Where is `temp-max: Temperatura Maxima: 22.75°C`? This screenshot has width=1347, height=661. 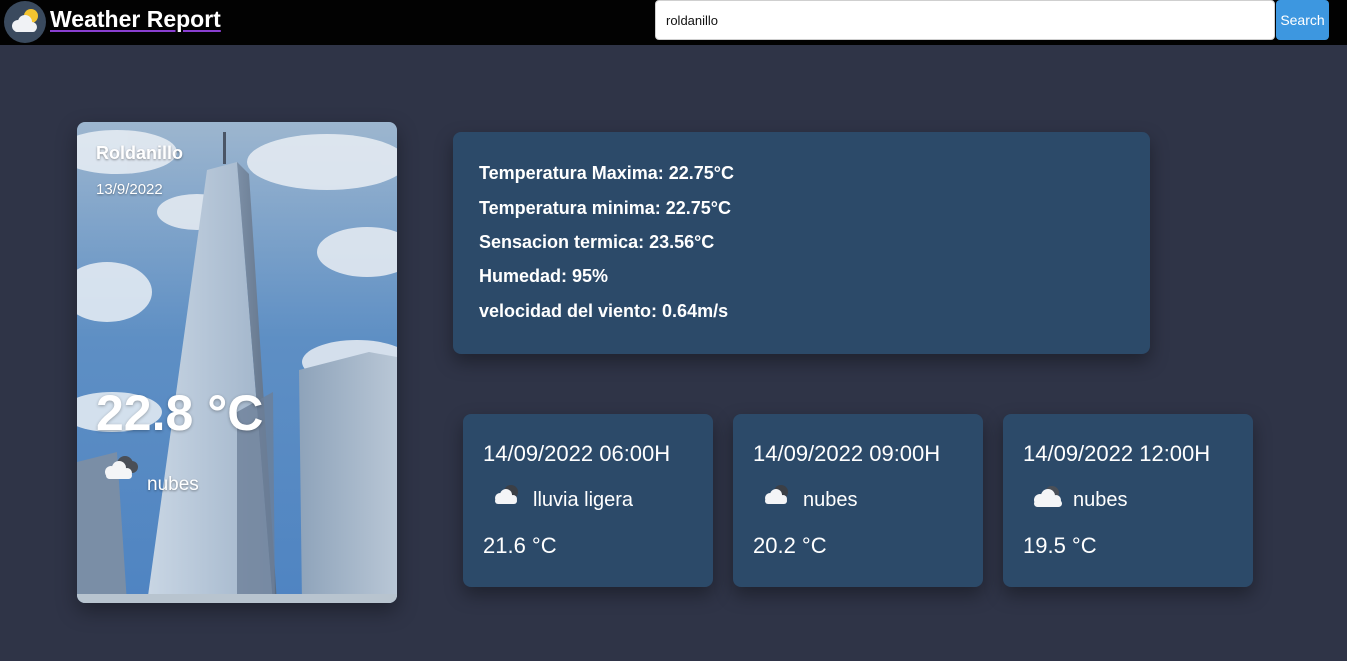 temp-max: Temperatura Maxima: 22.75°C is located at coordinates (606, 173).